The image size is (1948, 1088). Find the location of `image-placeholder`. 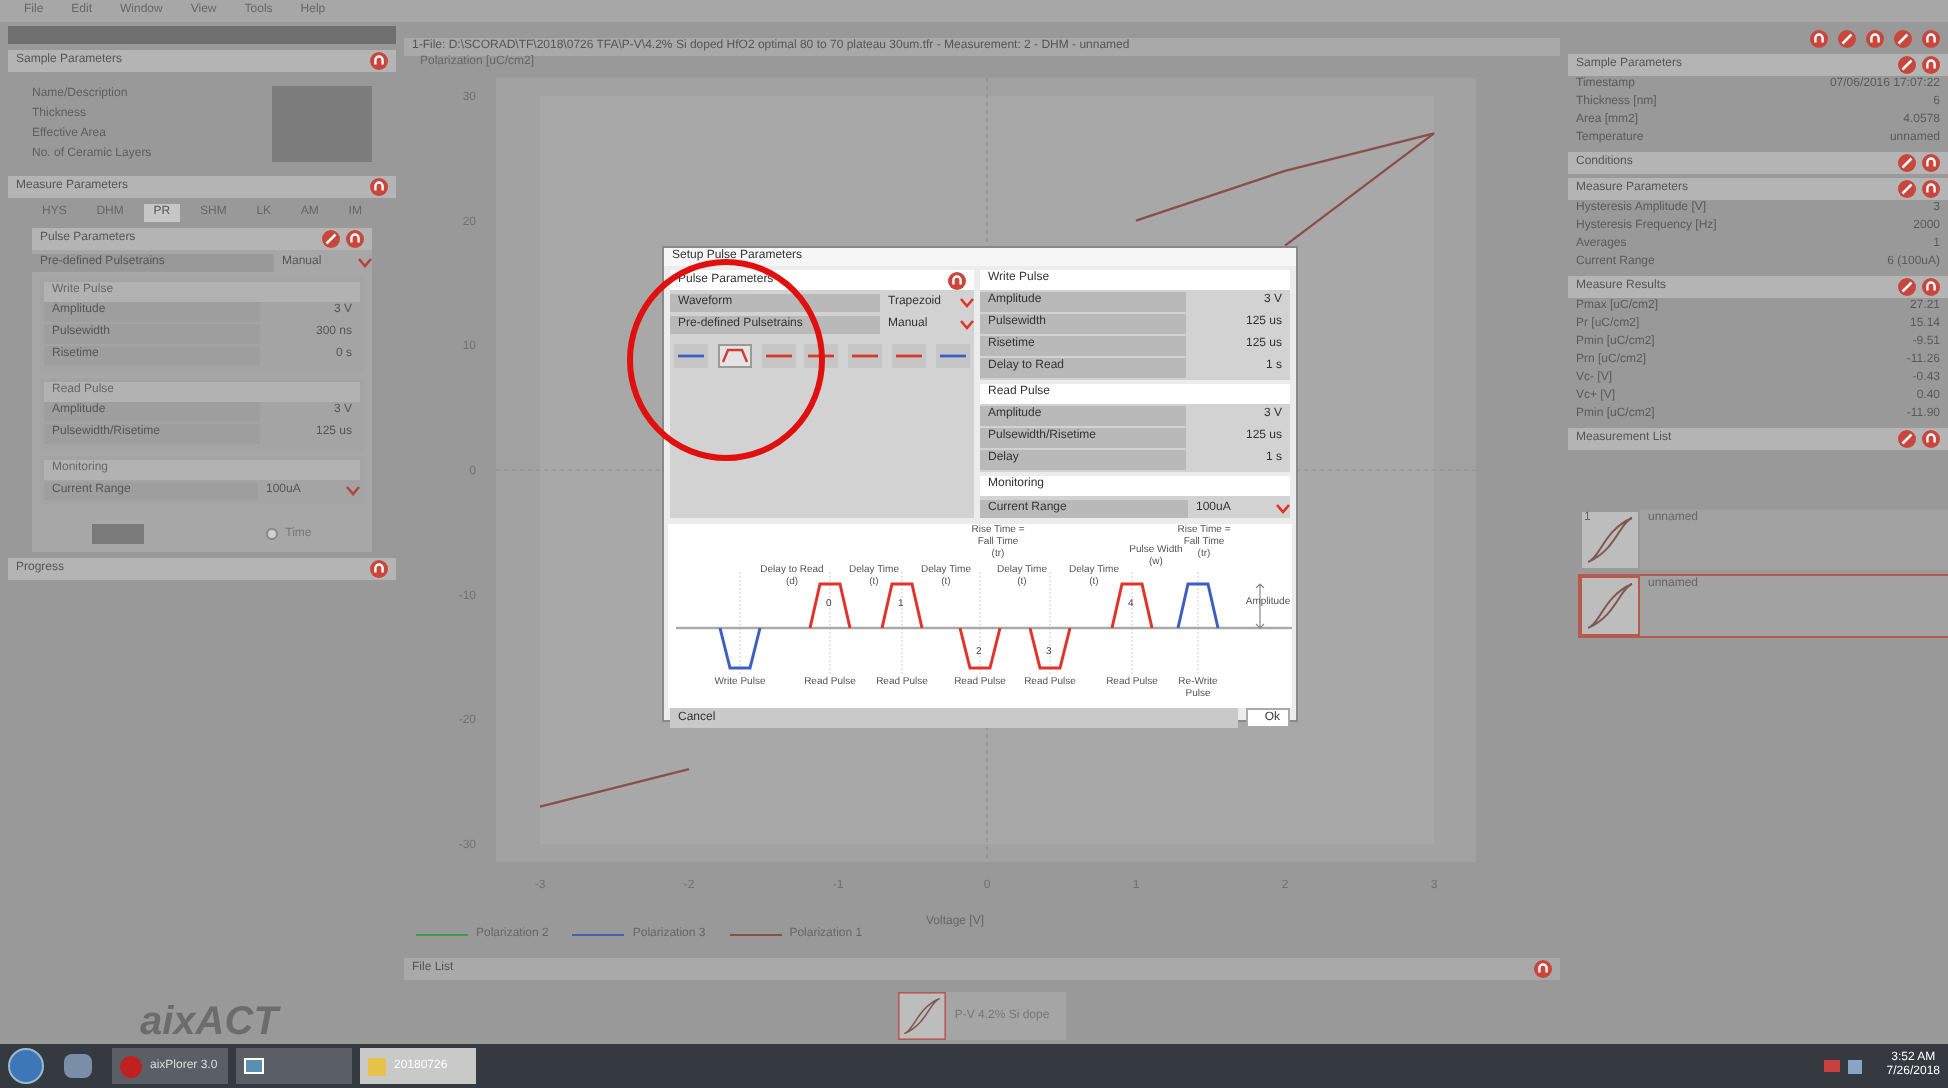

image-placeholder is located at coordinates (322, 124).